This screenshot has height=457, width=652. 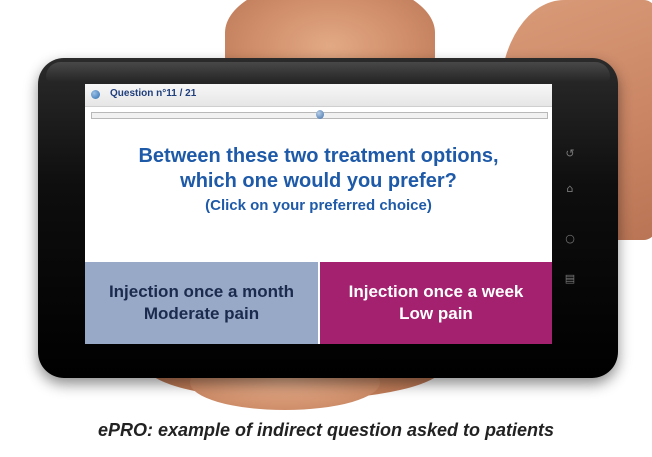 What do you see at coordinates (570, 239) in the screenshot?
I see `search-icon: ○` at bounding box center [570, 239].